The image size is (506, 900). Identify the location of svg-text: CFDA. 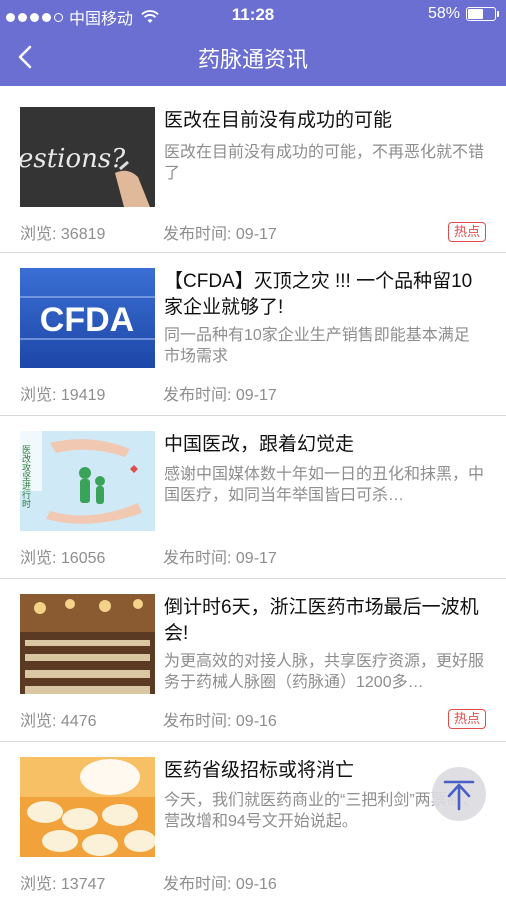
(87, 320).